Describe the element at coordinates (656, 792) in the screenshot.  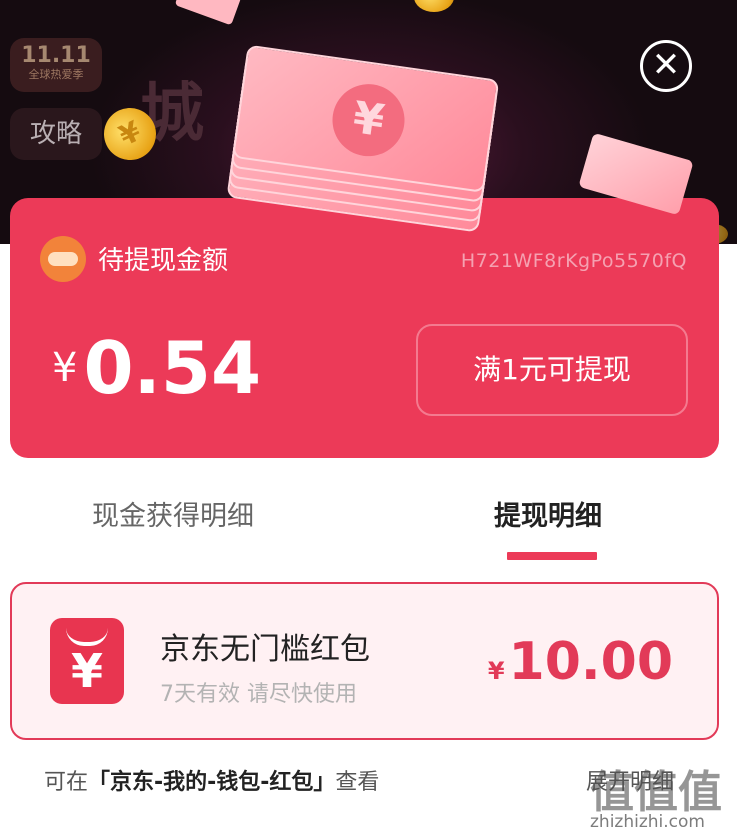
I see `watermark-logo: 值值值` at that location.